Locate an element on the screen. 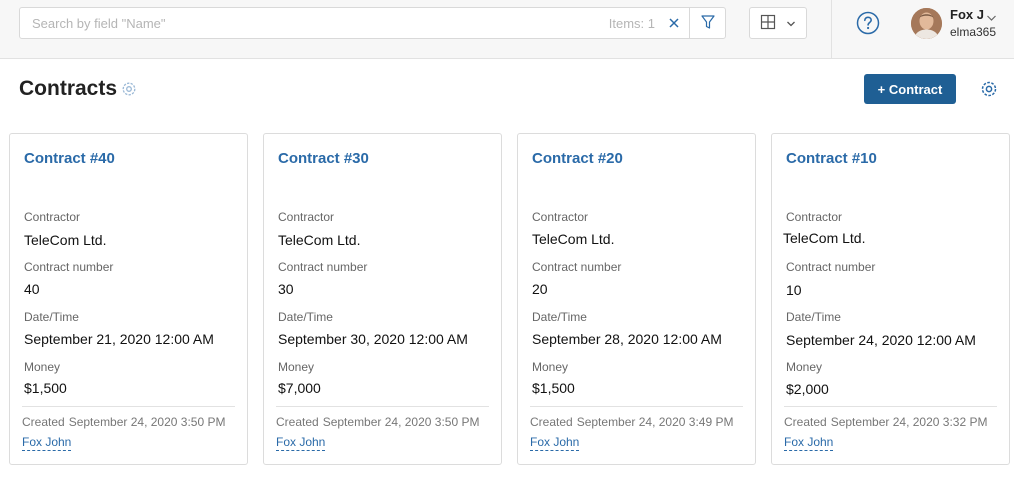 The height and width of the screenshot is (496, 1014). card-title-link: Contract #30 is located at coordinates (323, 158).